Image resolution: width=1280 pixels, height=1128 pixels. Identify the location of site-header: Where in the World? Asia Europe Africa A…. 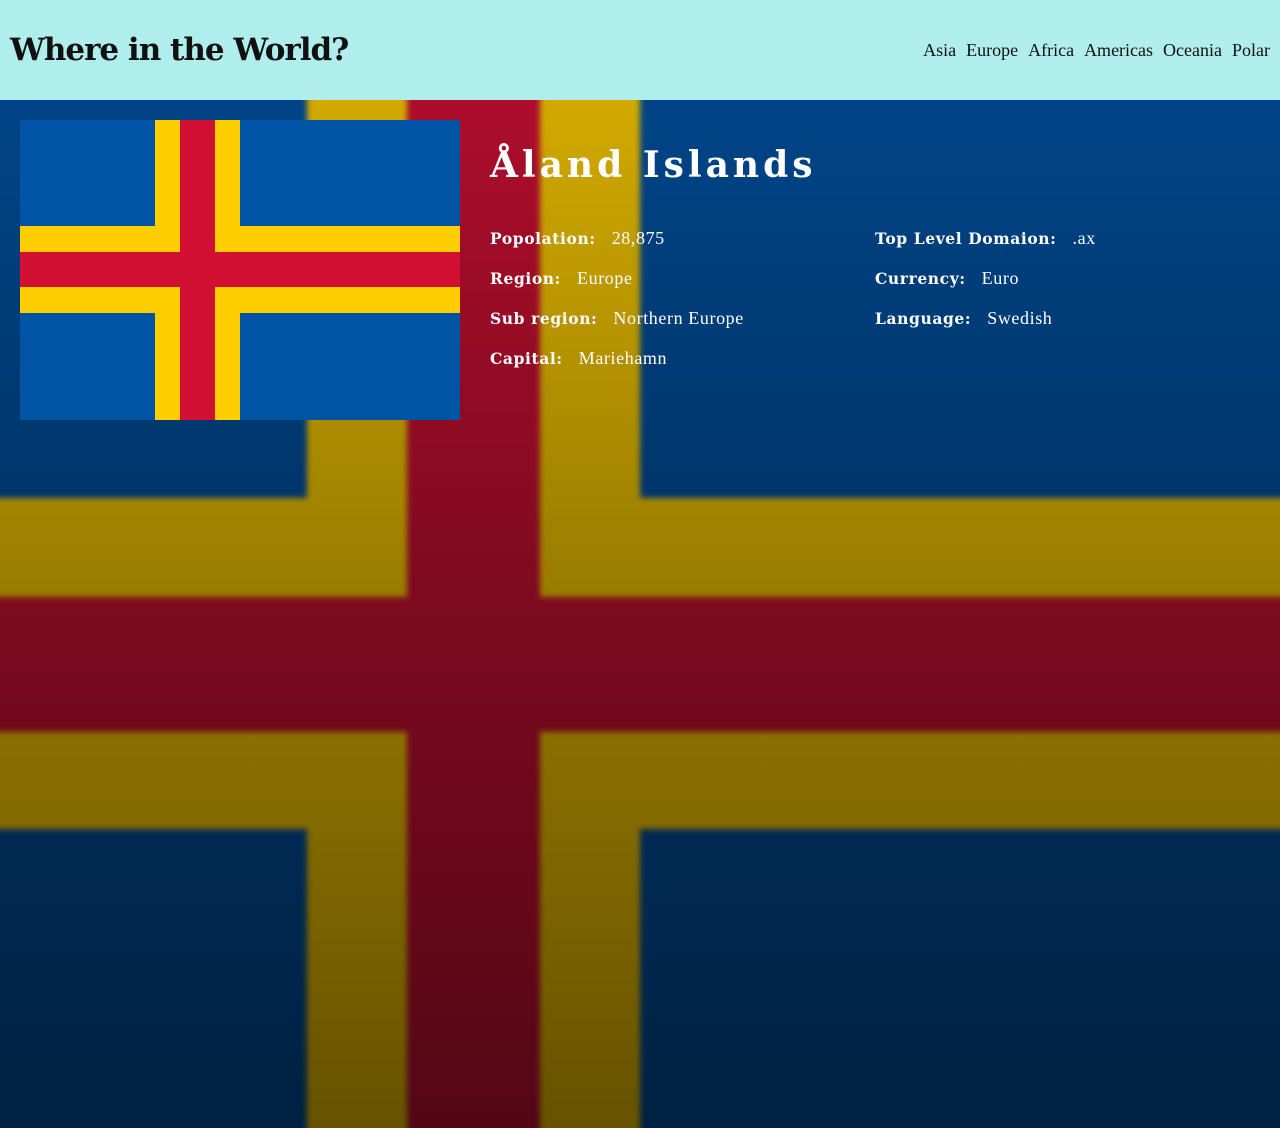
(640, 50).